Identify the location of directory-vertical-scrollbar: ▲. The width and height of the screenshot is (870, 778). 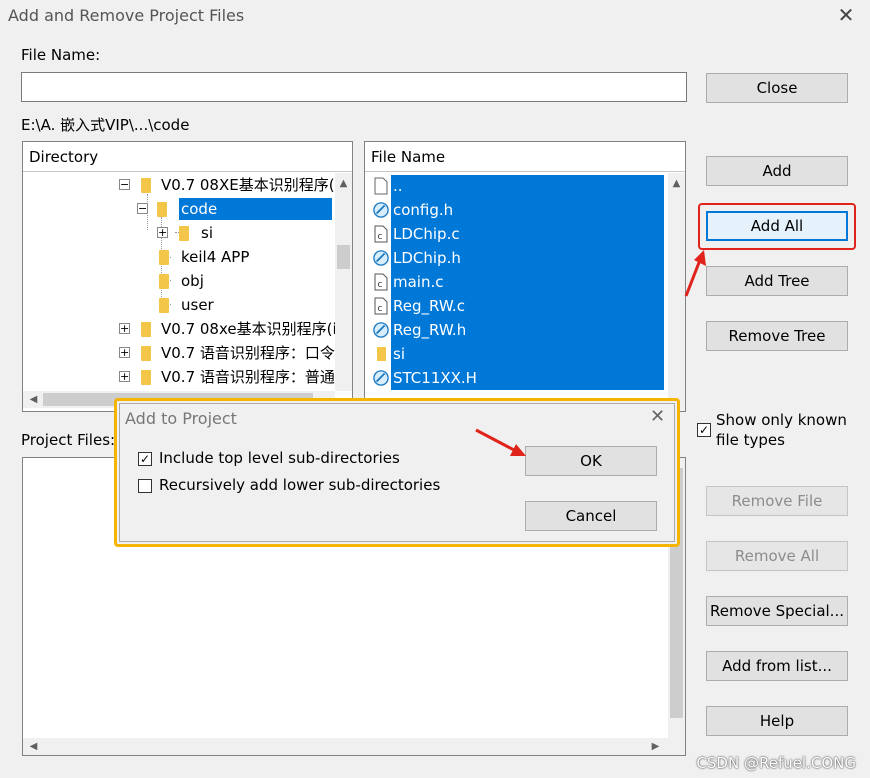
(343, 282).